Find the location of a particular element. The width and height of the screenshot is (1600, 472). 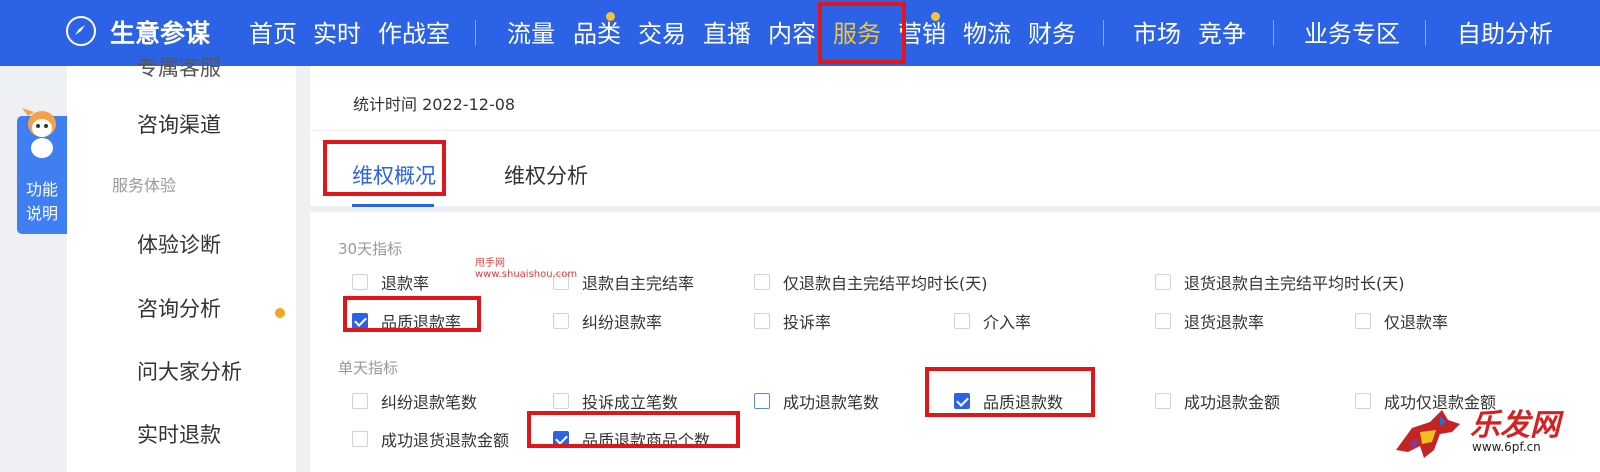

nav-war-room: 作战室 is located at coordinates (414, 31).